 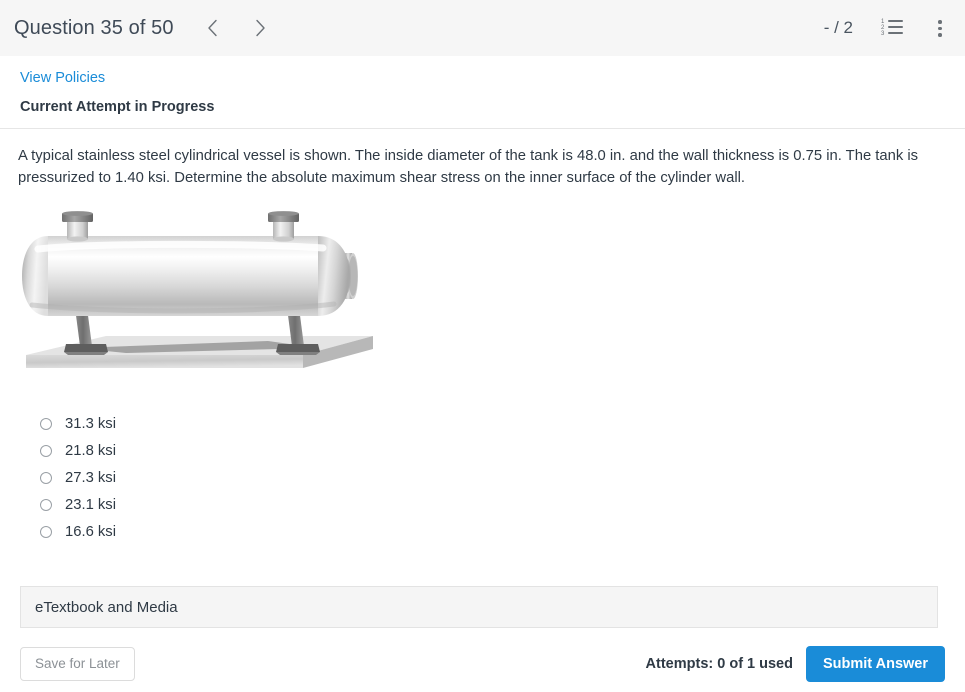 I want to click on score-display: - / 2, so click(x=838, y=27).